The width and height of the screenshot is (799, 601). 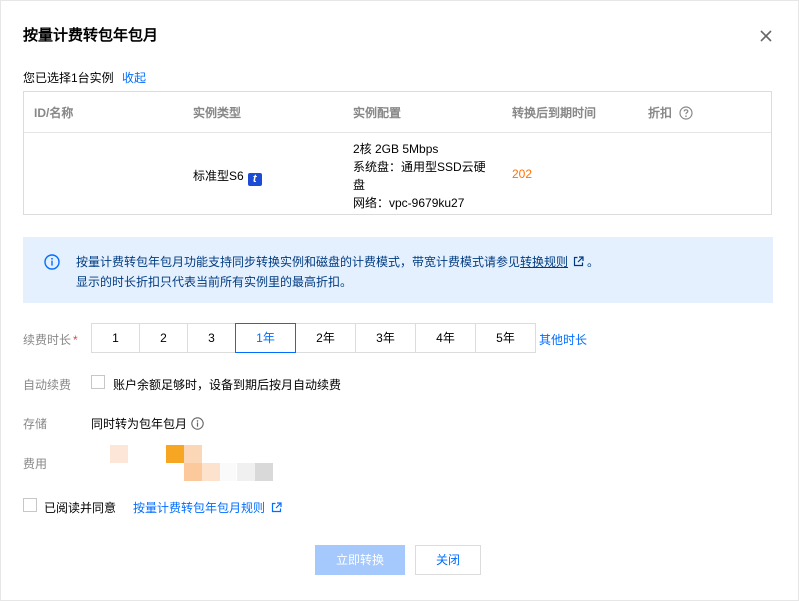 I want to click on duration-option-1y: 1年, so click(x=265, y=338).